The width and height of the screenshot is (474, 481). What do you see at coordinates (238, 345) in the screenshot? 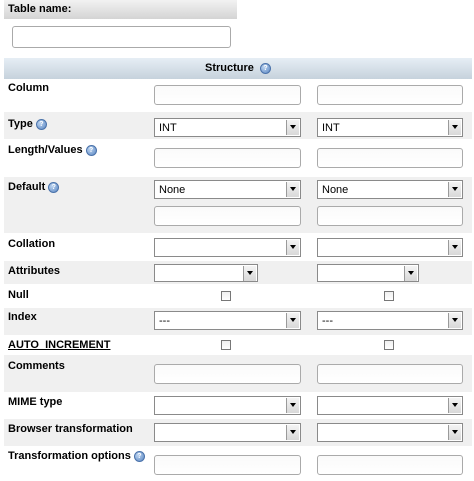
I see `row-auto-increment: AUTO_INCREMENT` at bounding box center [238, 345].